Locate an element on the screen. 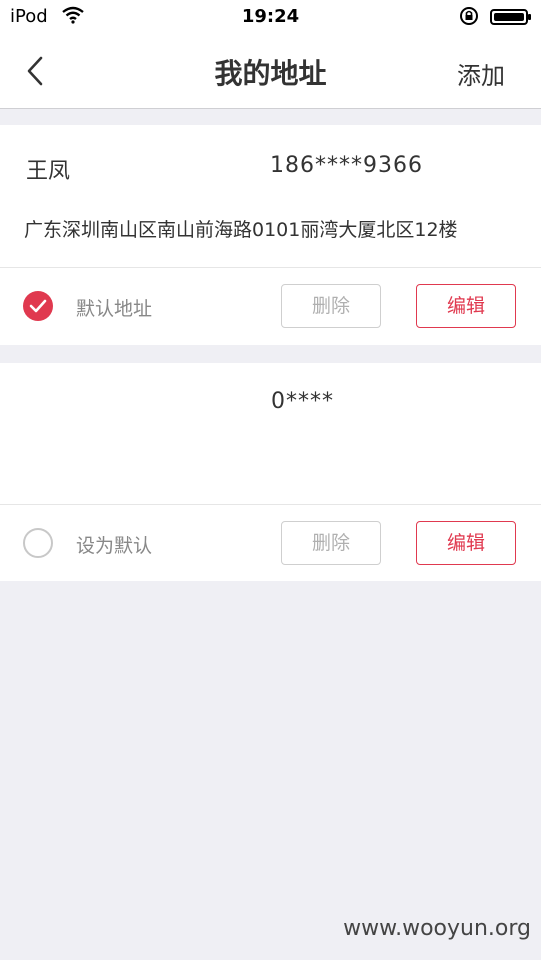 The image size is (541, 960). add-address-button: 添加 is located at coordinates (481, 73).